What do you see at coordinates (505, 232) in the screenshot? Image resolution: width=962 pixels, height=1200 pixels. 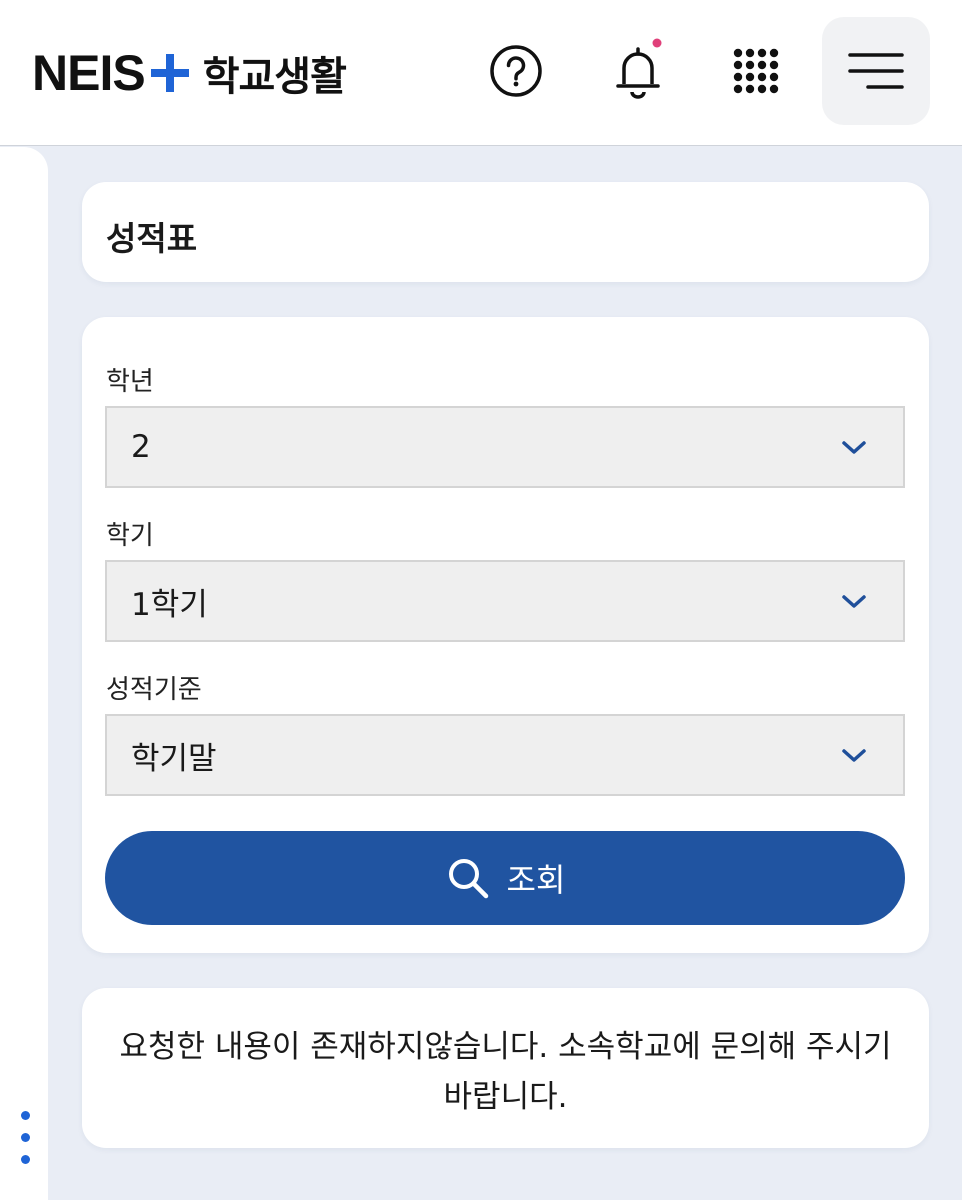 I see `page-title-card: 성적표` at bounding box center [505, 232].